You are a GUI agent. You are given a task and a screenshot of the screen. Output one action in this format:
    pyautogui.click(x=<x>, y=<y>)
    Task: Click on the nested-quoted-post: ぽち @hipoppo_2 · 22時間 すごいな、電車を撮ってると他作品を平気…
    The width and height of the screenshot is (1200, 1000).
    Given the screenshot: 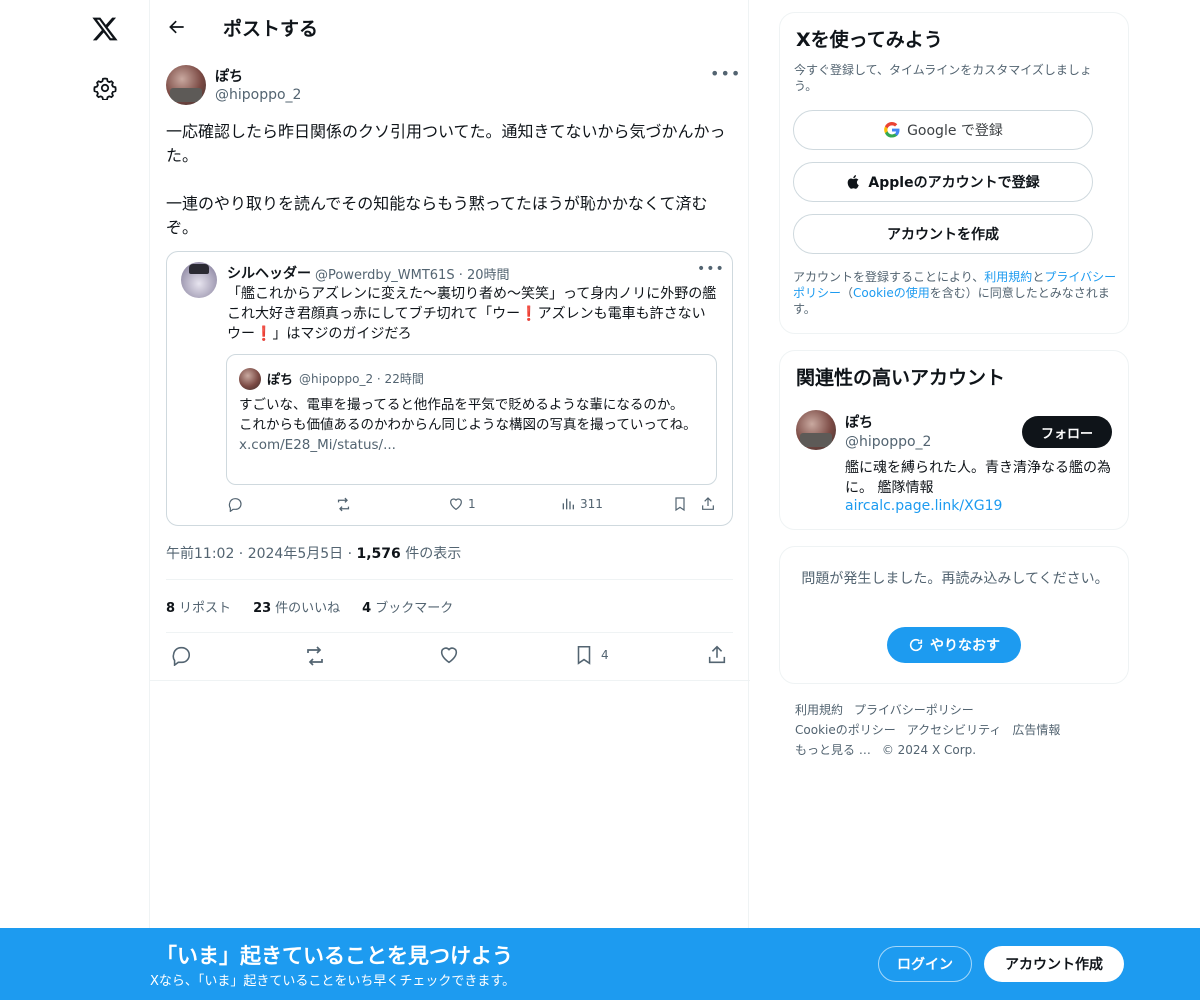 What is the action you would take?
    pyautogui.click(x=471, y=419)
    